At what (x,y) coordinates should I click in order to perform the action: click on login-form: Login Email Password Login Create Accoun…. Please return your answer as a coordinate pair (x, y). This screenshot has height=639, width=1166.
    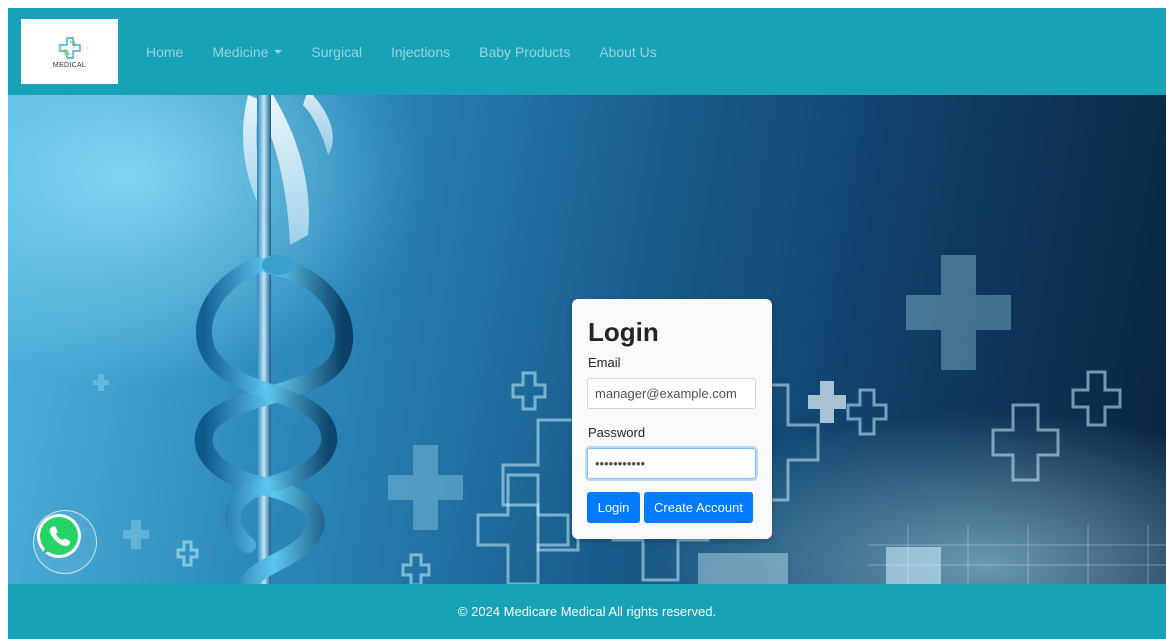
    Looking at the image, I should click on (672, 419).